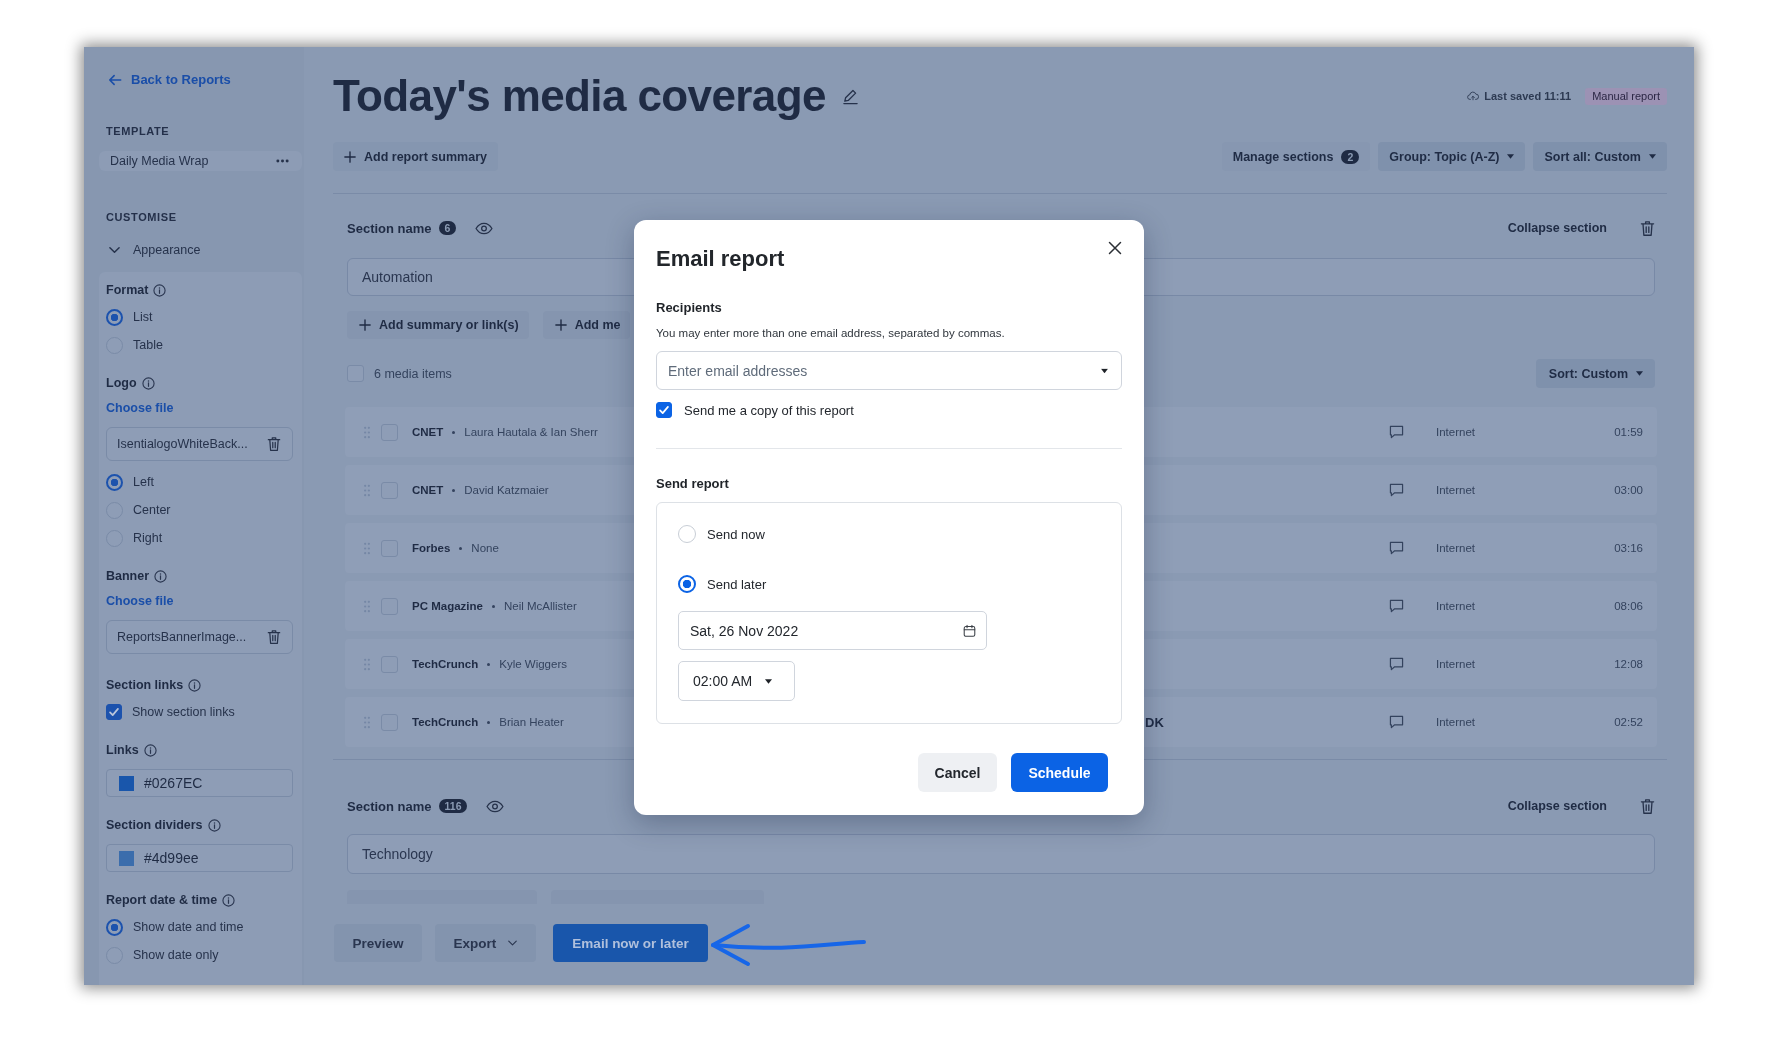  I want to click on author-name: Kyle Wiggers, so click(533, 664).